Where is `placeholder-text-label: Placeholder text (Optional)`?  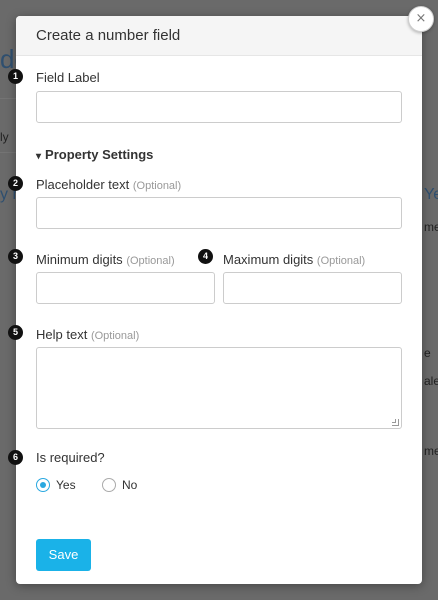 placeholder-text-label: Placeholder text (Optional) is located at coordinates (109, 184).